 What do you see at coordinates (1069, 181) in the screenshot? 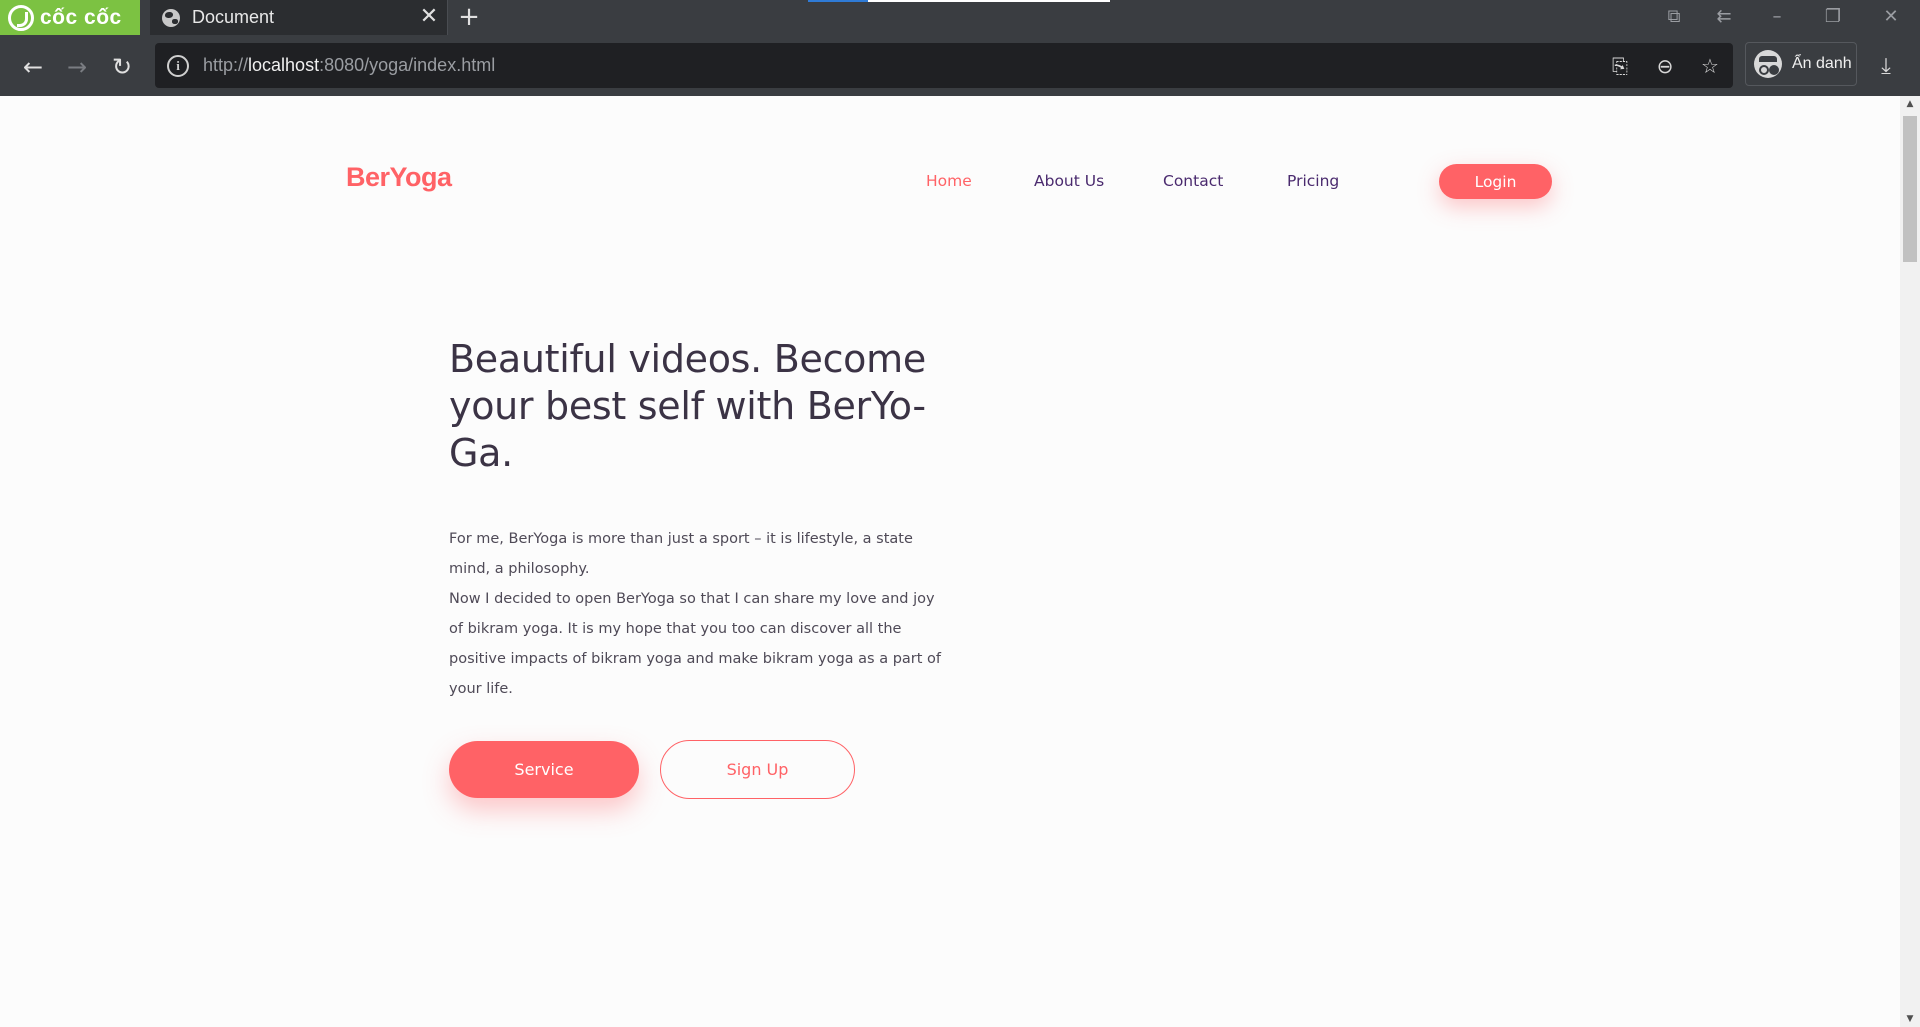
I see `nav-link-about-us: About Us` at bounding box center [1069, 181].